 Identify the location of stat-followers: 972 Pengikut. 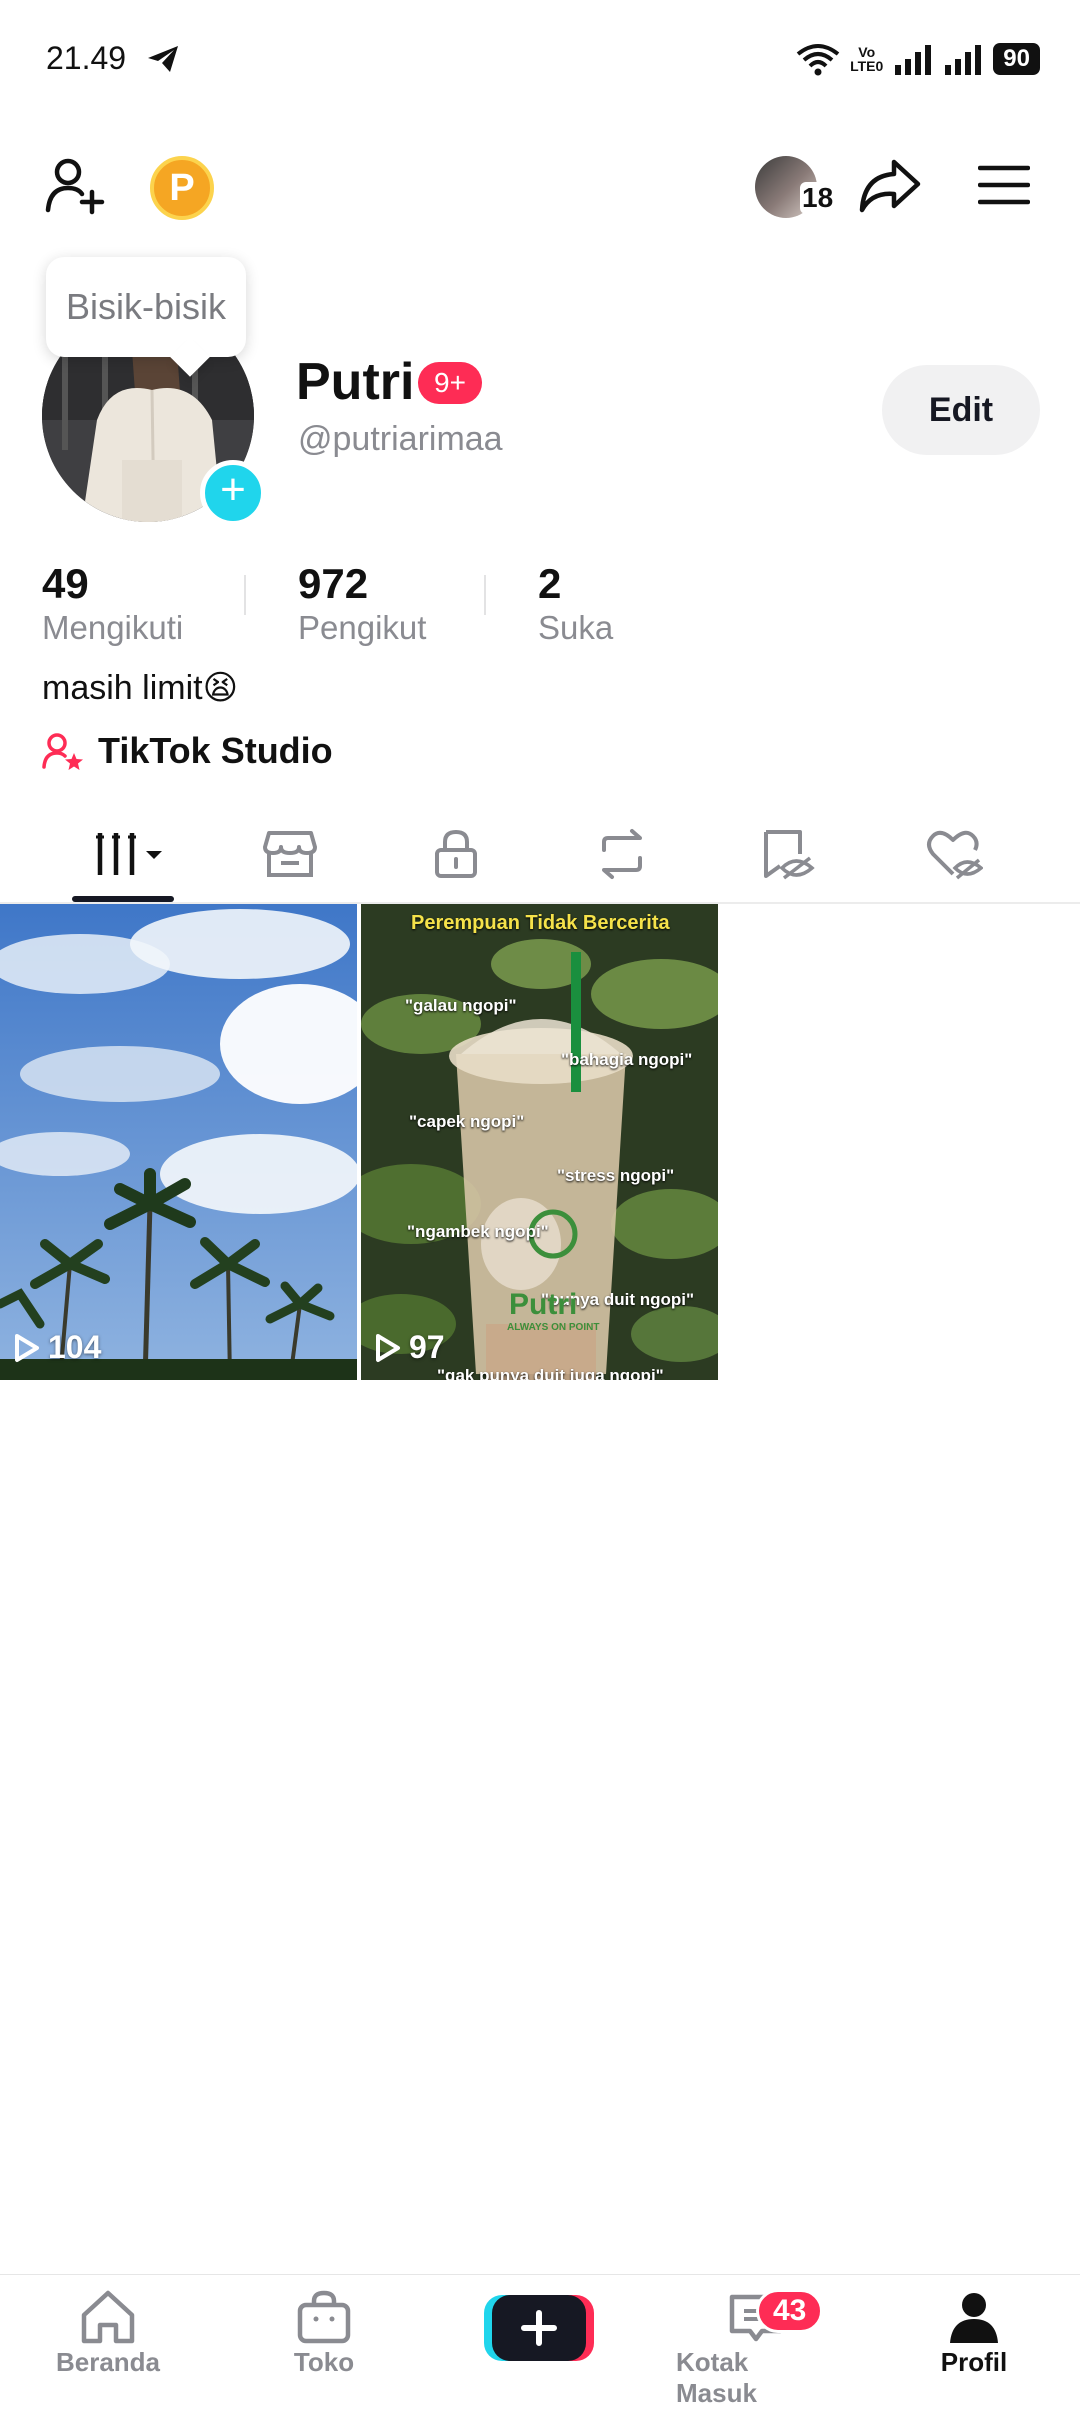
(362, 604).